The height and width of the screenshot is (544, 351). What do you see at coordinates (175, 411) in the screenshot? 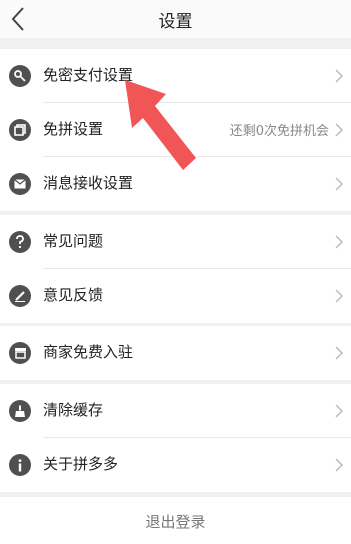
I see `row-clear-cache: 清除缓存` at bounding box center [175, 411].